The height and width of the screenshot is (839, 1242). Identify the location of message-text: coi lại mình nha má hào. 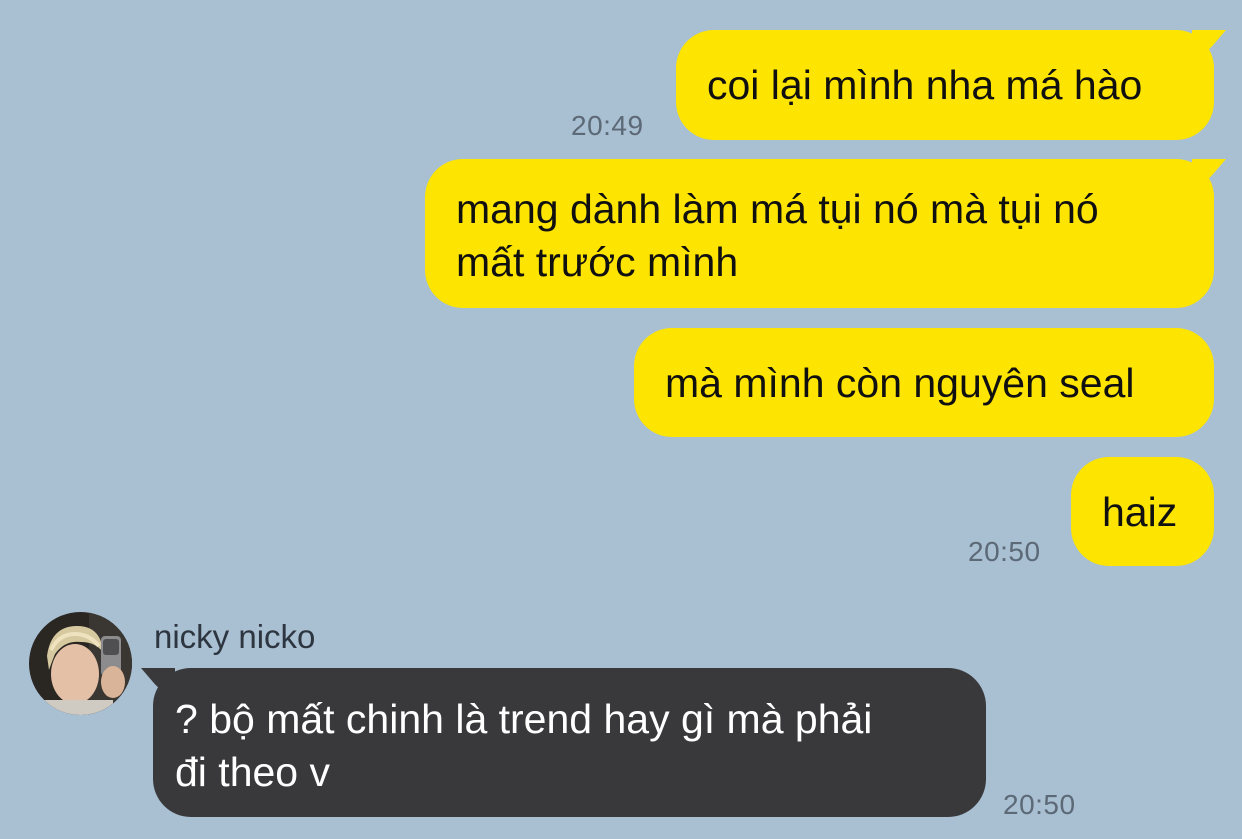
(925, 85).